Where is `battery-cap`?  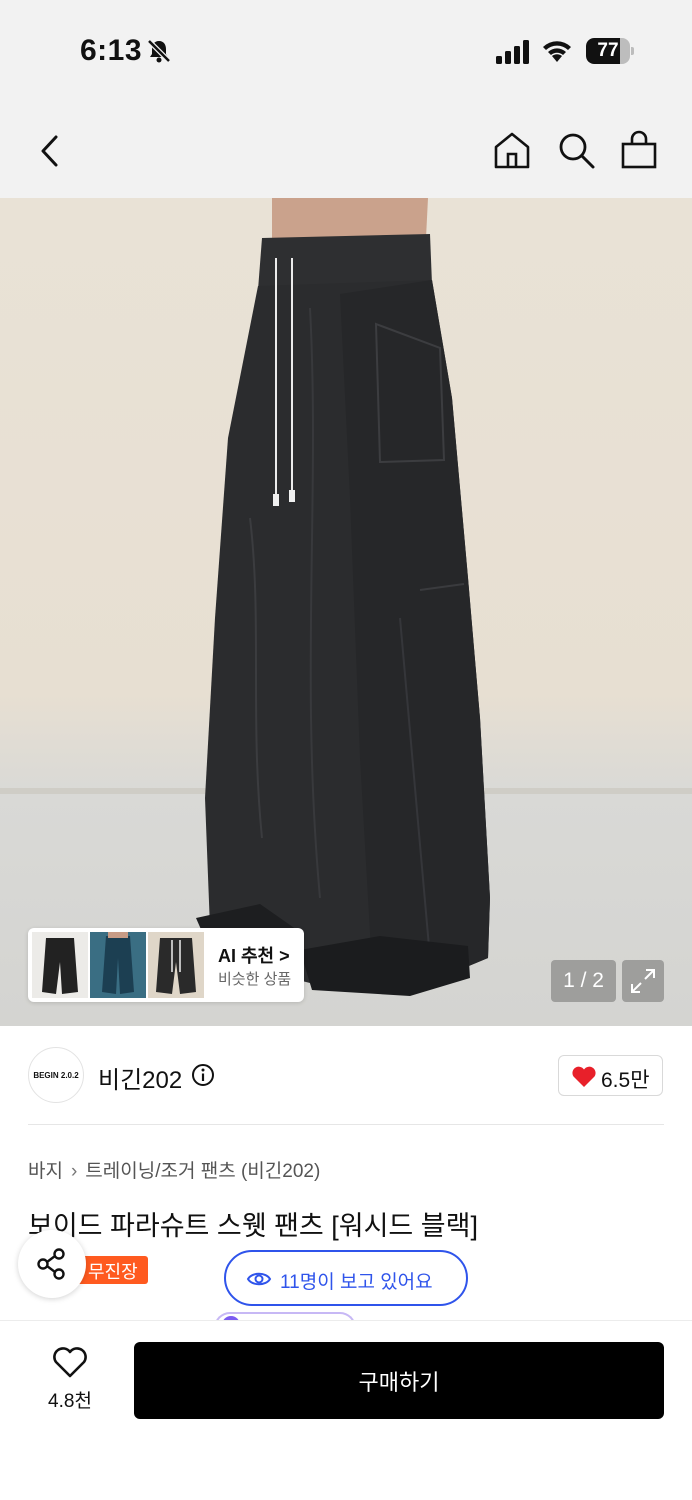
battery-cap is located at coordinates (632, 51).